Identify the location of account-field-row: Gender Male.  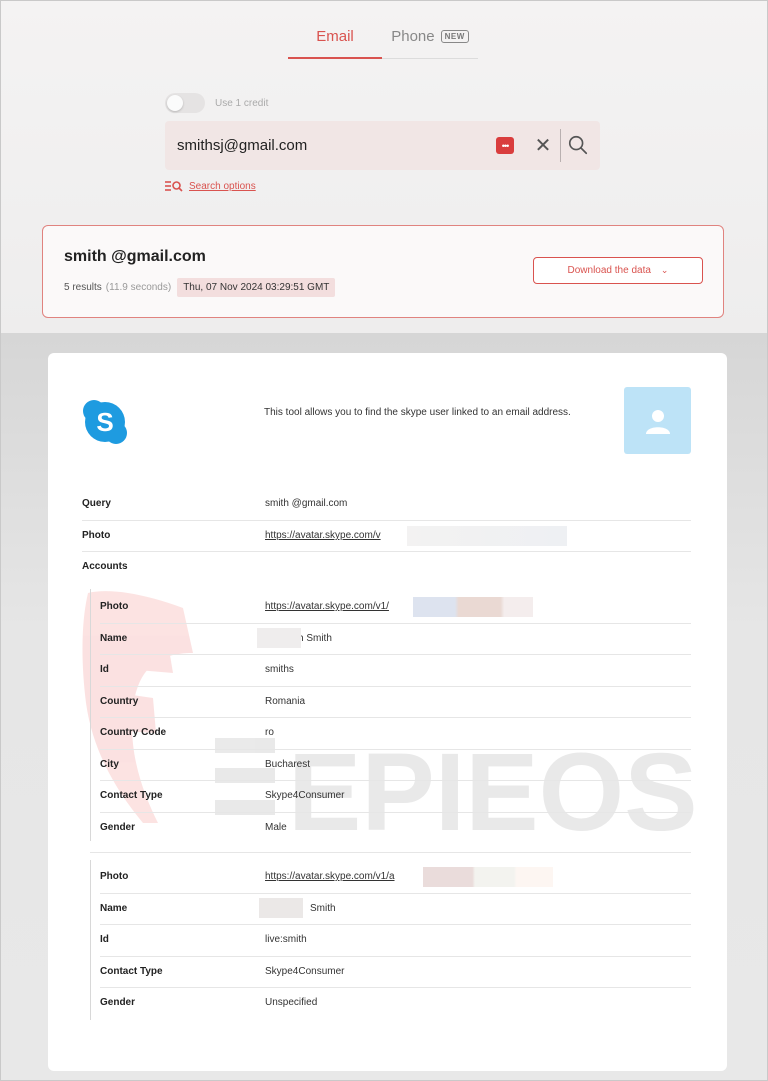
(395, 827).